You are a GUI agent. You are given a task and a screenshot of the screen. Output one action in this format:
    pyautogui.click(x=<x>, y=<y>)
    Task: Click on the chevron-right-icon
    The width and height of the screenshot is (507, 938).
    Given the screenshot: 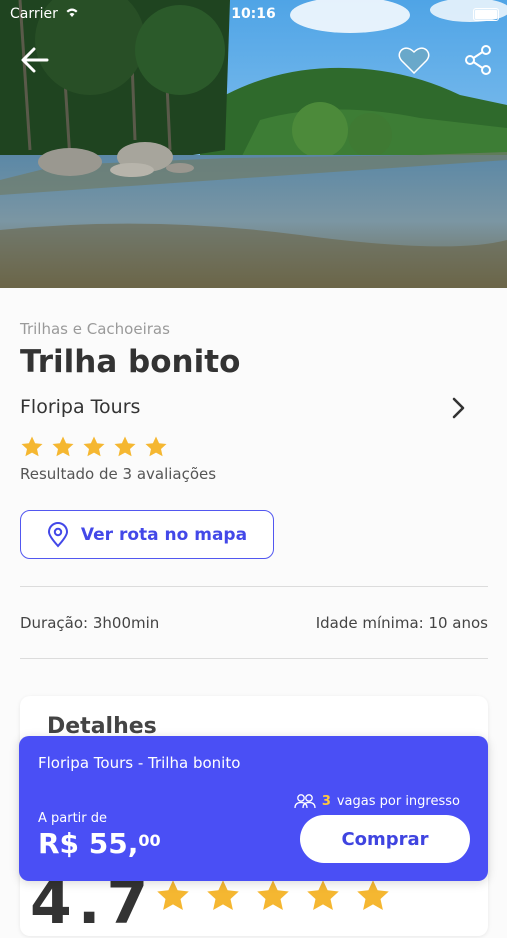 What is the action you would take?
    pyautogui.click(x=458, y=408)
    